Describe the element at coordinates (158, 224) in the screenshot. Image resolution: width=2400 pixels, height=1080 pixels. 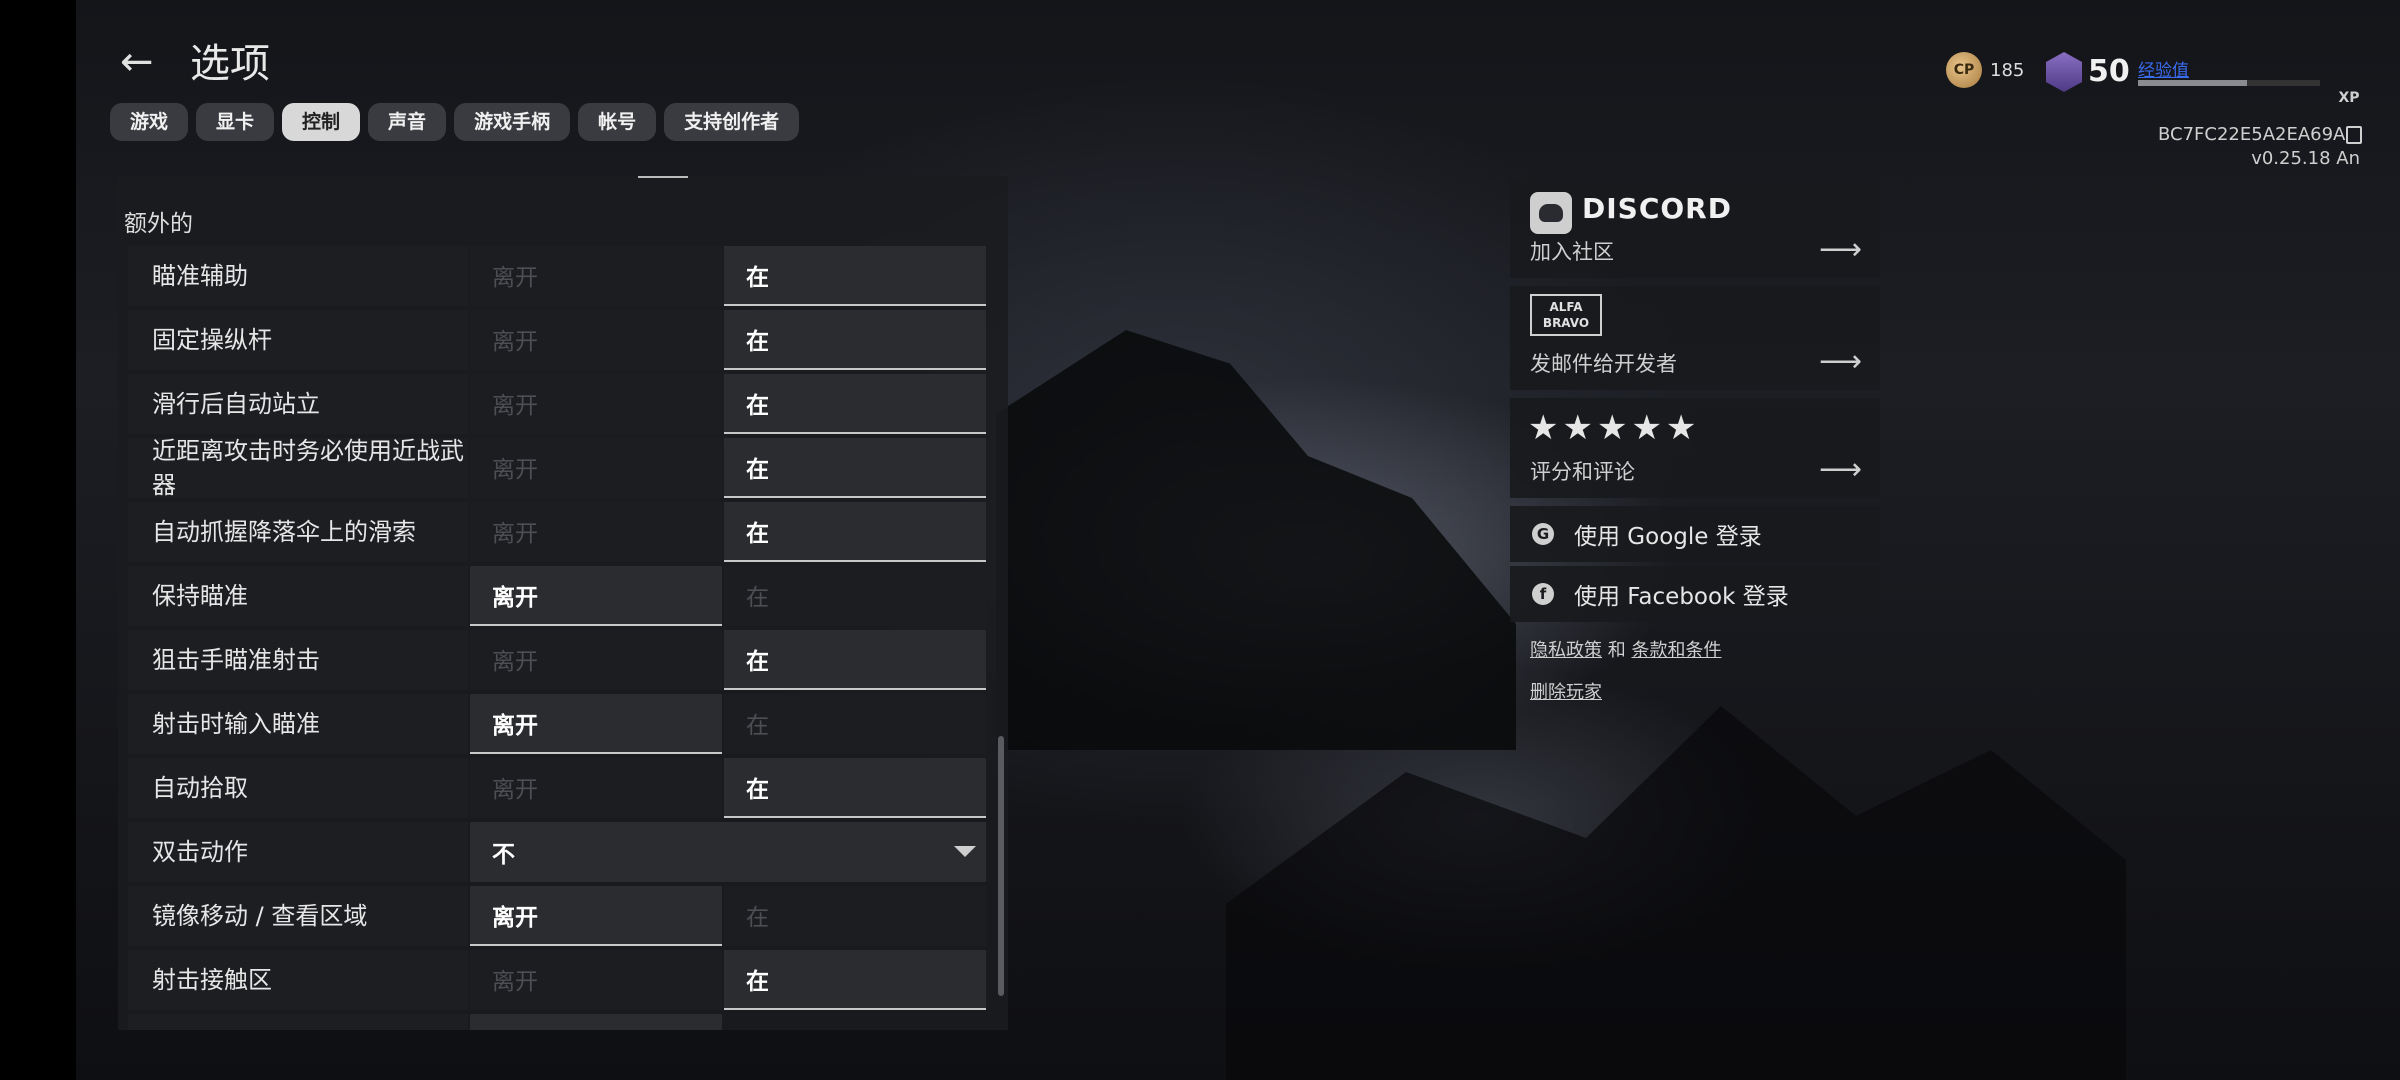
I see `section-title: 额外的` at that location.